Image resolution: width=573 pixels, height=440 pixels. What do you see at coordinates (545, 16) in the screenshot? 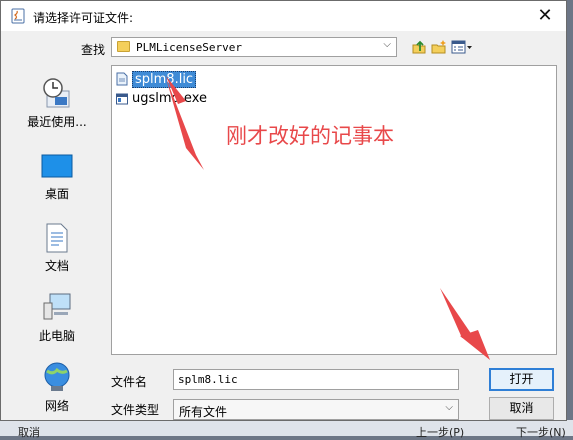
I see `close-button: ✕` at bounding box center [545, 16].